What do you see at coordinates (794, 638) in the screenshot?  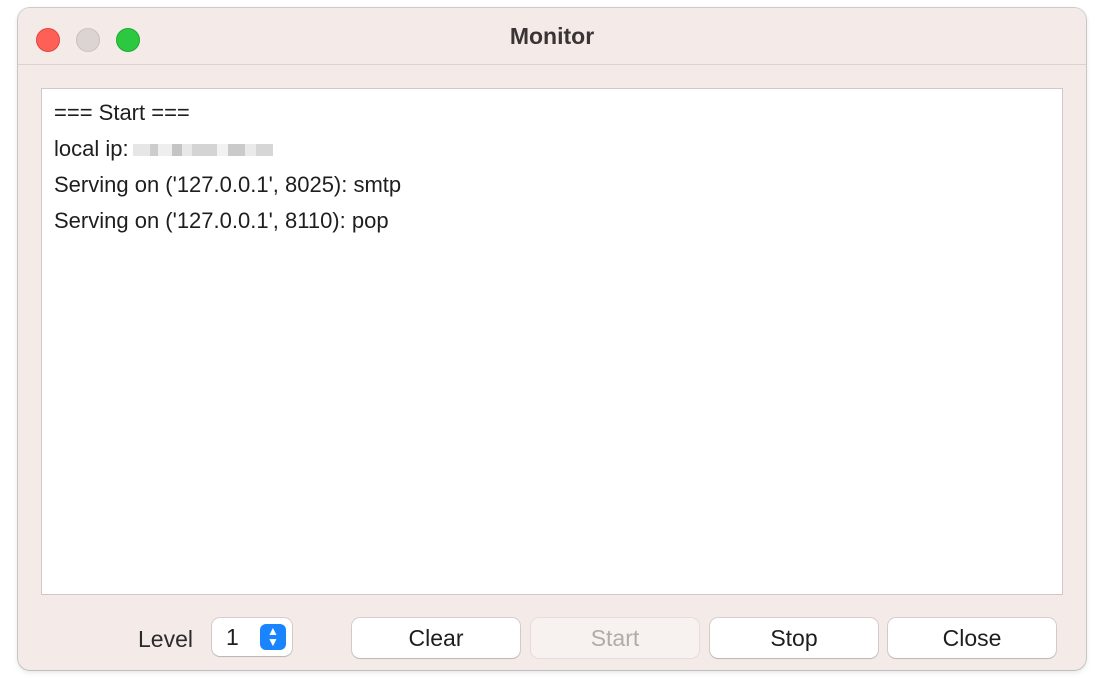 I see `stop-button: Stop` at bounding box center [794, 638].